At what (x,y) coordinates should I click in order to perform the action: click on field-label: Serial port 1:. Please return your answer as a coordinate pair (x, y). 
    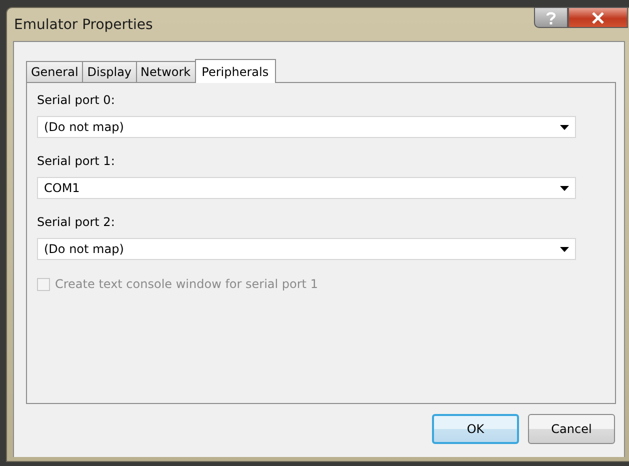
    Looking at the image, I should click on (76, 161).